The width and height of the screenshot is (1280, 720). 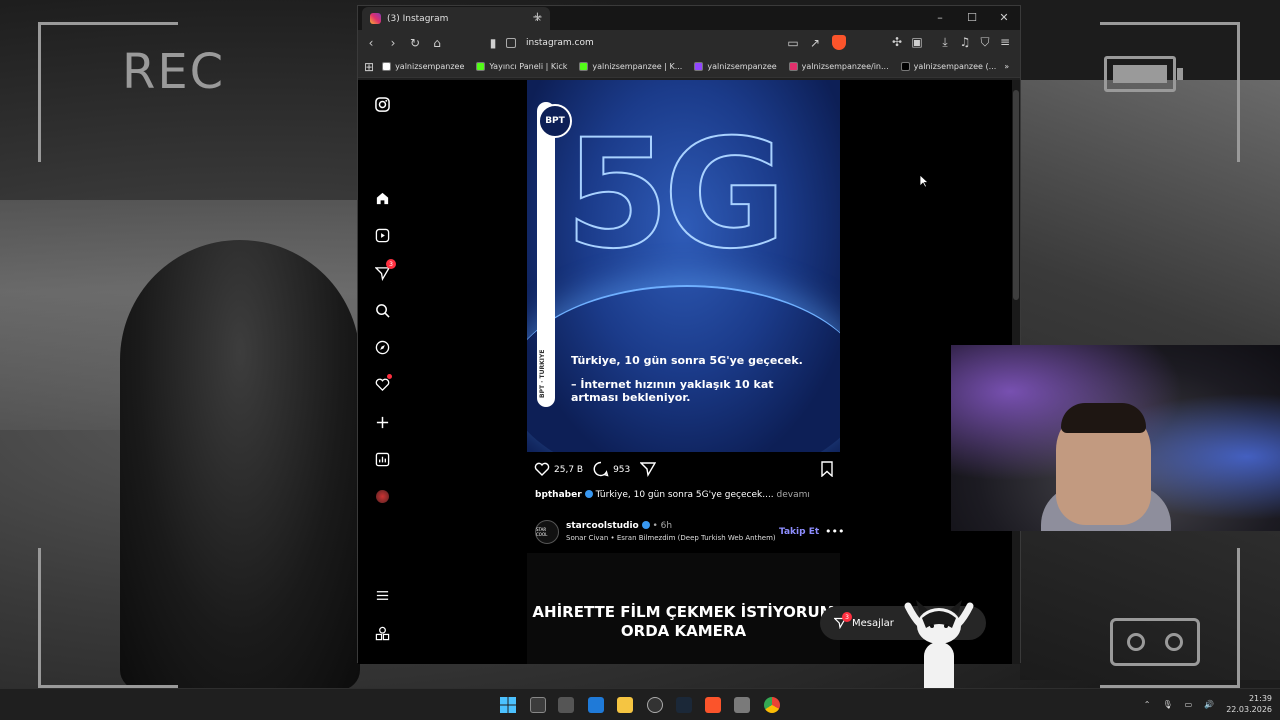 What do you see at coordinates (511, 43) in the screenshot?
I see `site-info-icon` at bounding box center [511, 43].